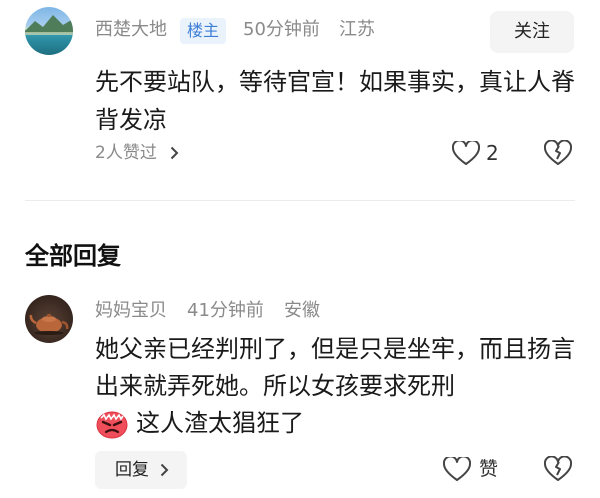 The height and width of the screenshot is (498, 600). What do you see at coordinates (335, 101) in the screenshot?
I see `post-body: 先不要站队，等待官宣！如果事实，真让人脊背发凉` at bounding box center [335, 101].